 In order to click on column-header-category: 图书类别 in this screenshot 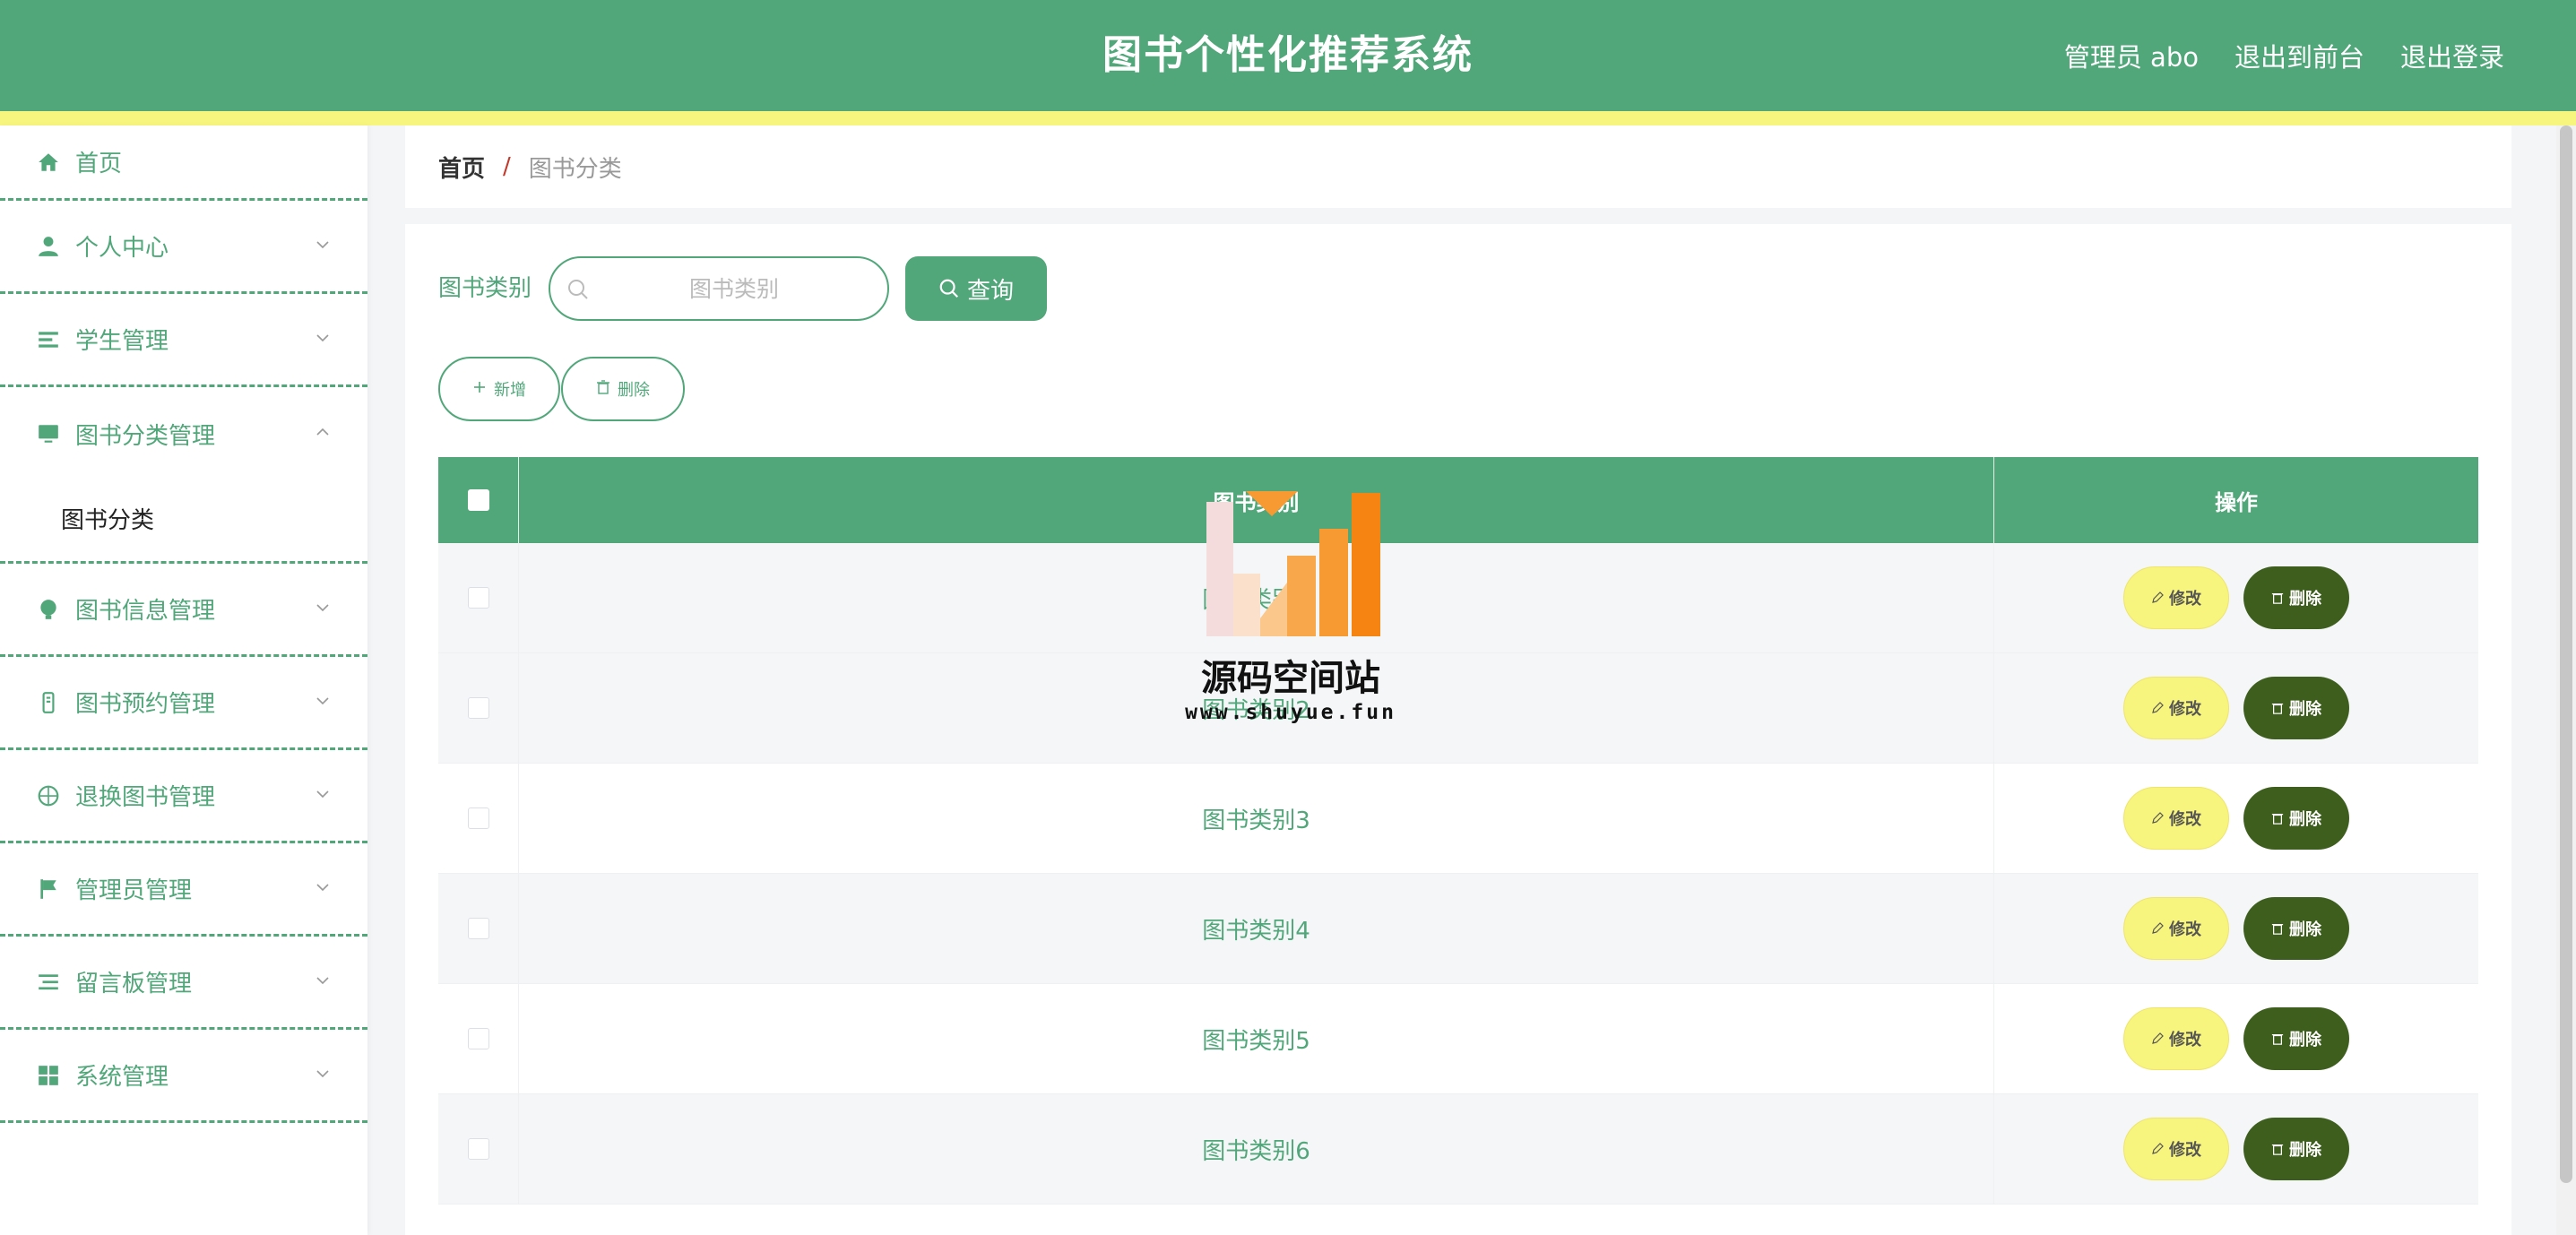, I will do `click(1256, 500)`.